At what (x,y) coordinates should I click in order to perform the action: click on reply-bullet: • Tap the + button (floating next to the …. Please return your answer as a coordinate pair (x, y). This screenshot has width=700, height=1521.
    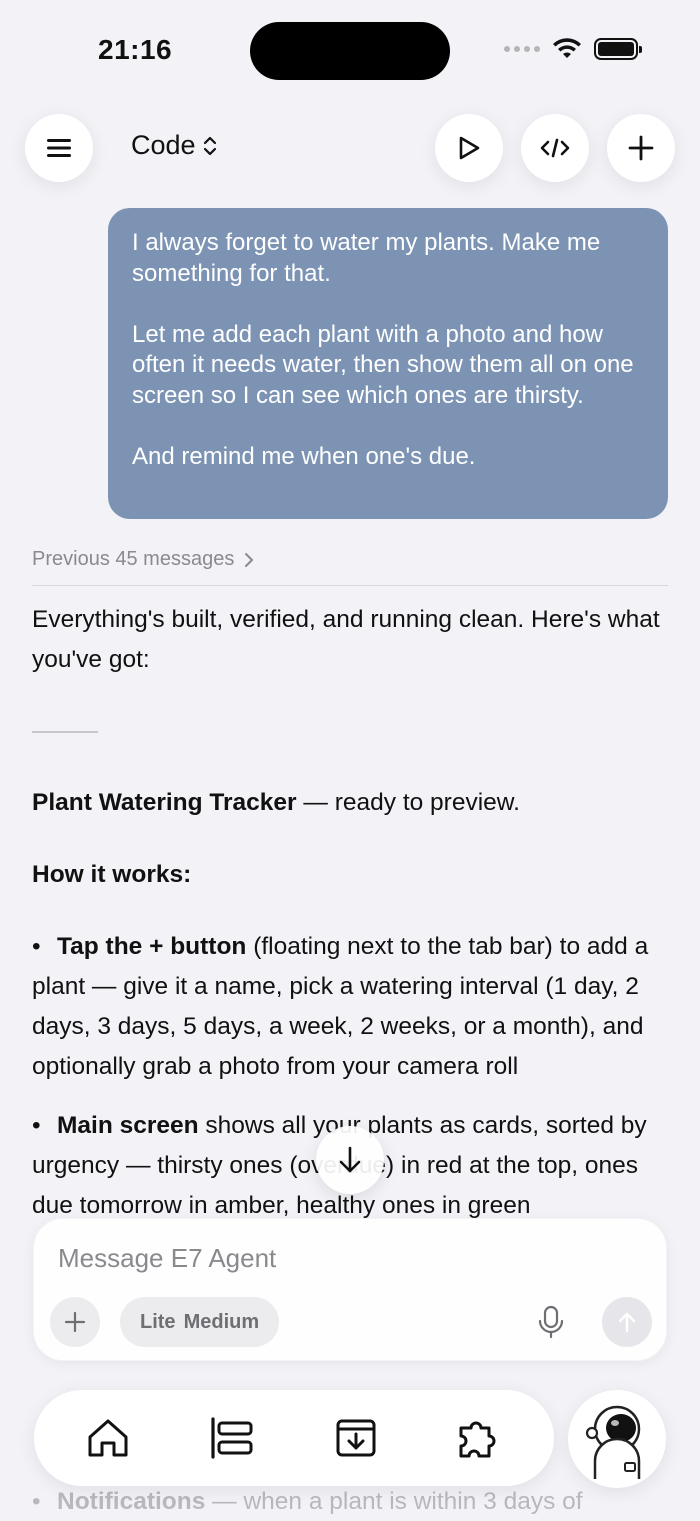
    Looking at the image, I should click on (352, 1007).